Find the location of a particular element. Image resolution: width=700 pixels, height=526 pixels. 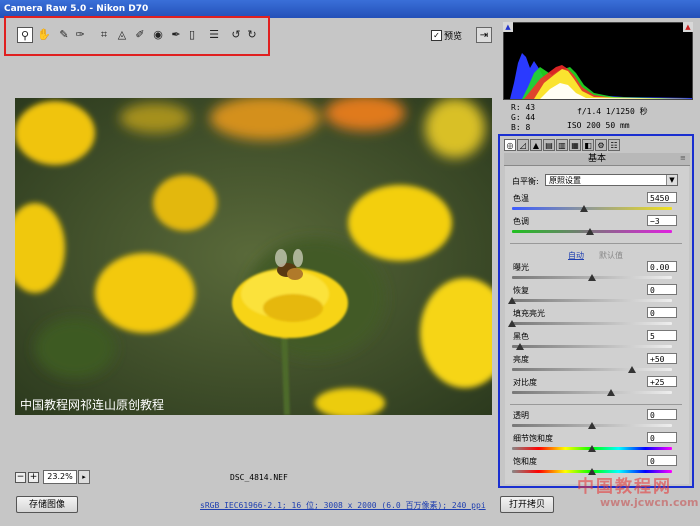

shadow-clipping-icon: ▲ is located at coordinates (508, 27).